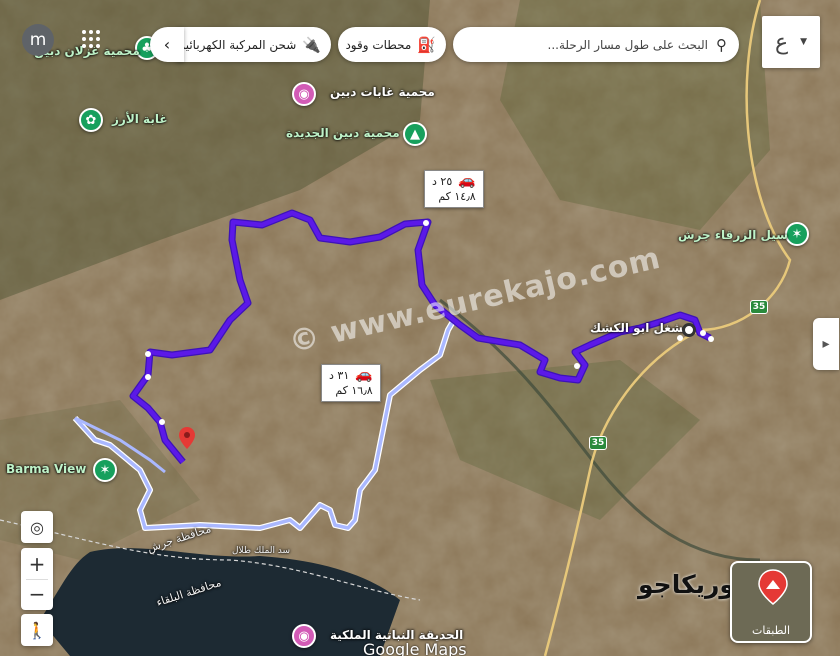  Describe the element at coordinates (38, 40) in the screenshot. I see `account-avatar: m` at that location.